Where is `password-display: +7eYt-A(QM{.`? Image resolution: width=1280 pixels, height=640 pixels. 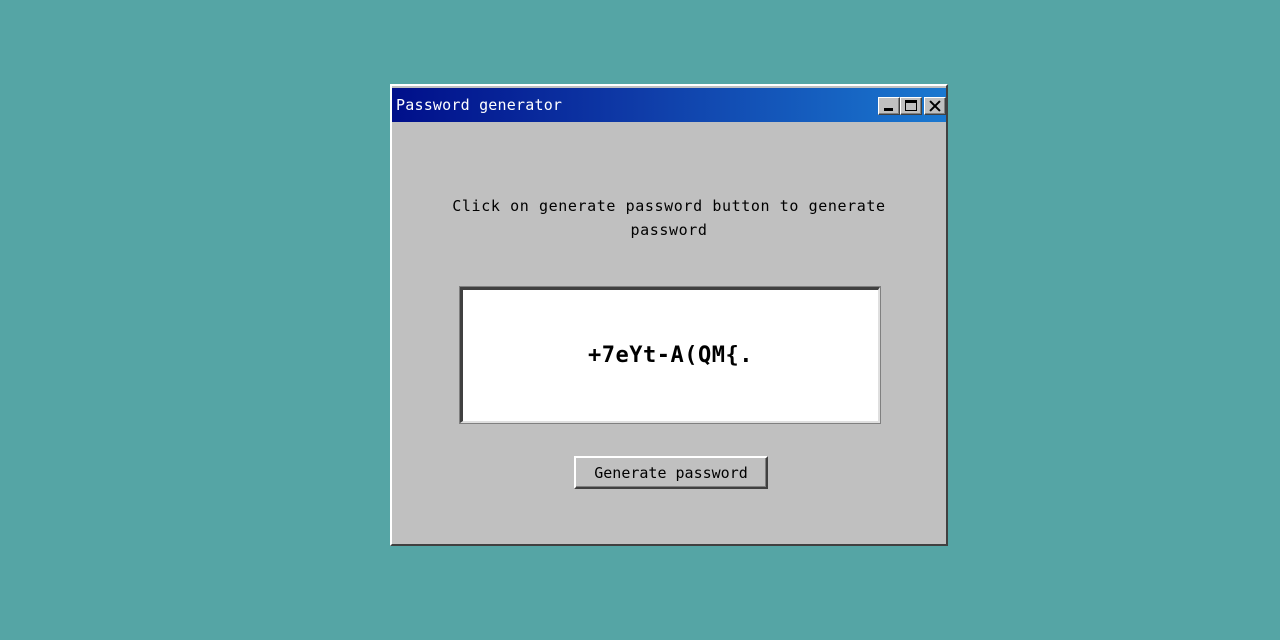
password-display: +7eYt-A(QM{. is located at coordinates (670, 355).